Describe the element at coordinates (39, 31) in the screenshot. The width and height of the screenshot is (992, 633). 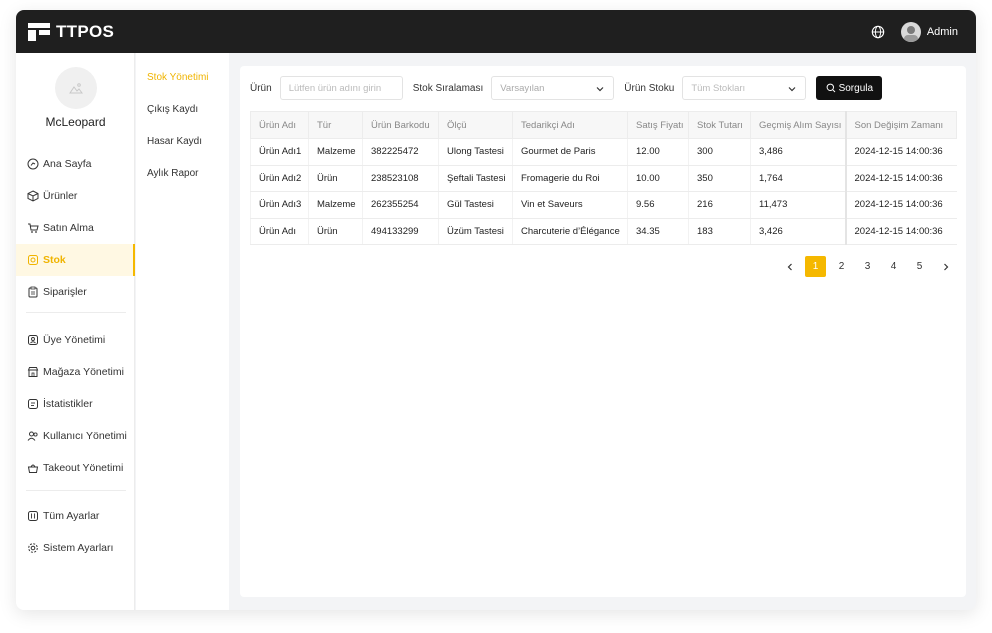
I see `logo-mark-icon` at that location.